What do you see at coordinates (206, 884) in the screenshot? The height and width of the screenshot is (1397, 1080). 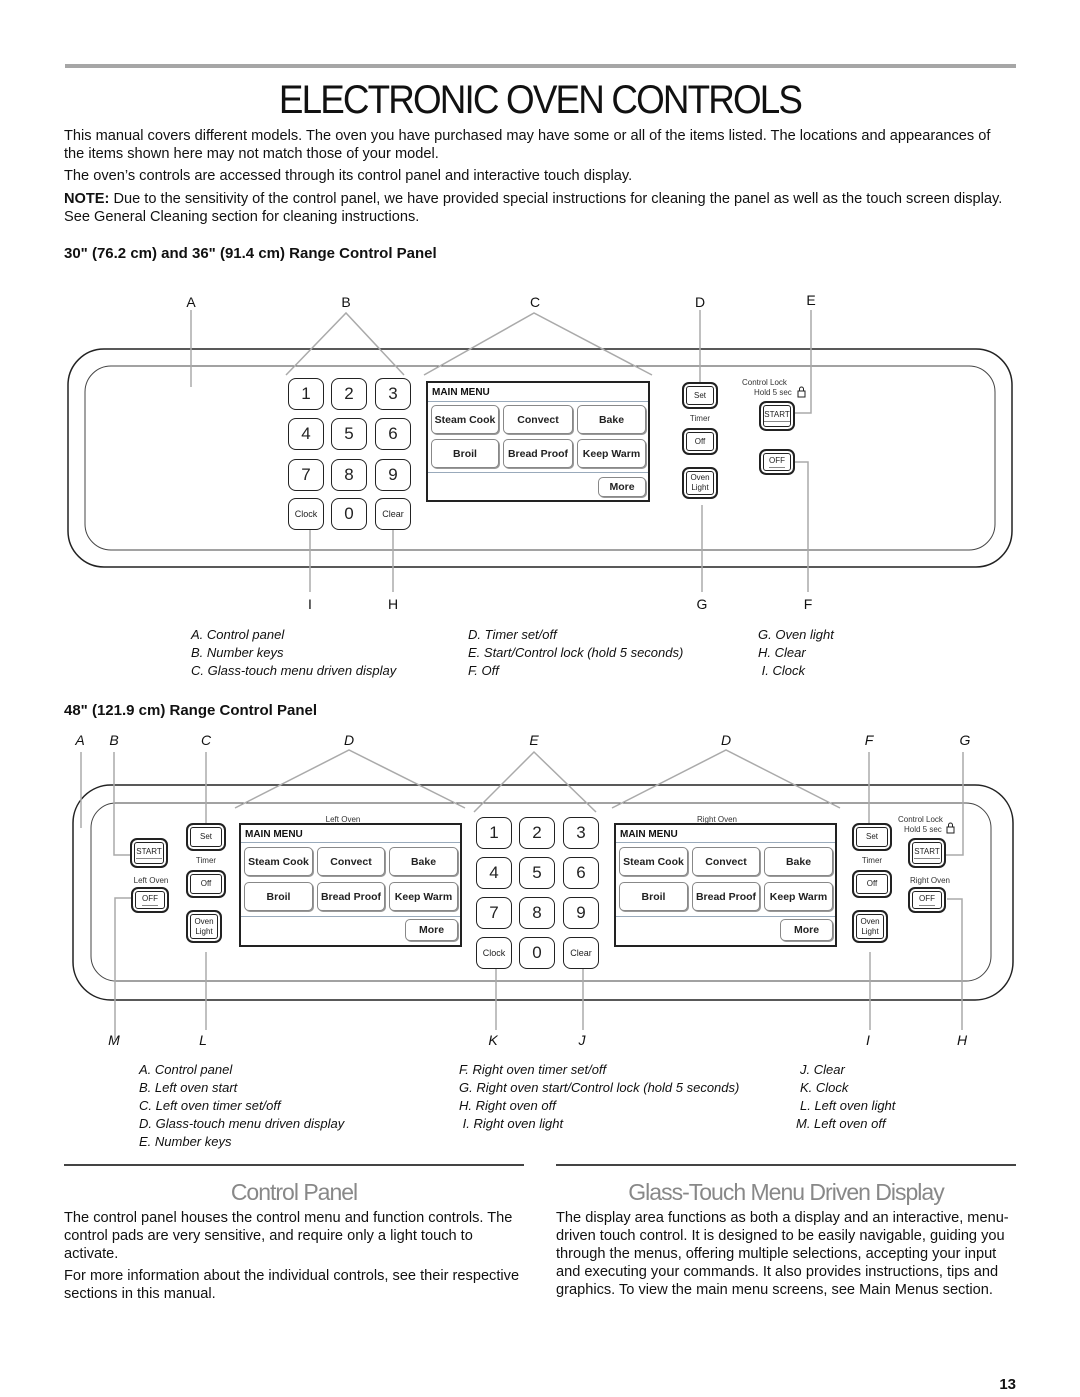 I see `panel48-left-timer-off-button: Off` at bounding box center [206, 884].